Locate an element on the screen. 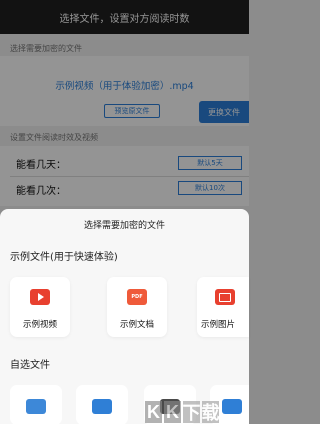  gallery-option is located at coordinates (102, 404).